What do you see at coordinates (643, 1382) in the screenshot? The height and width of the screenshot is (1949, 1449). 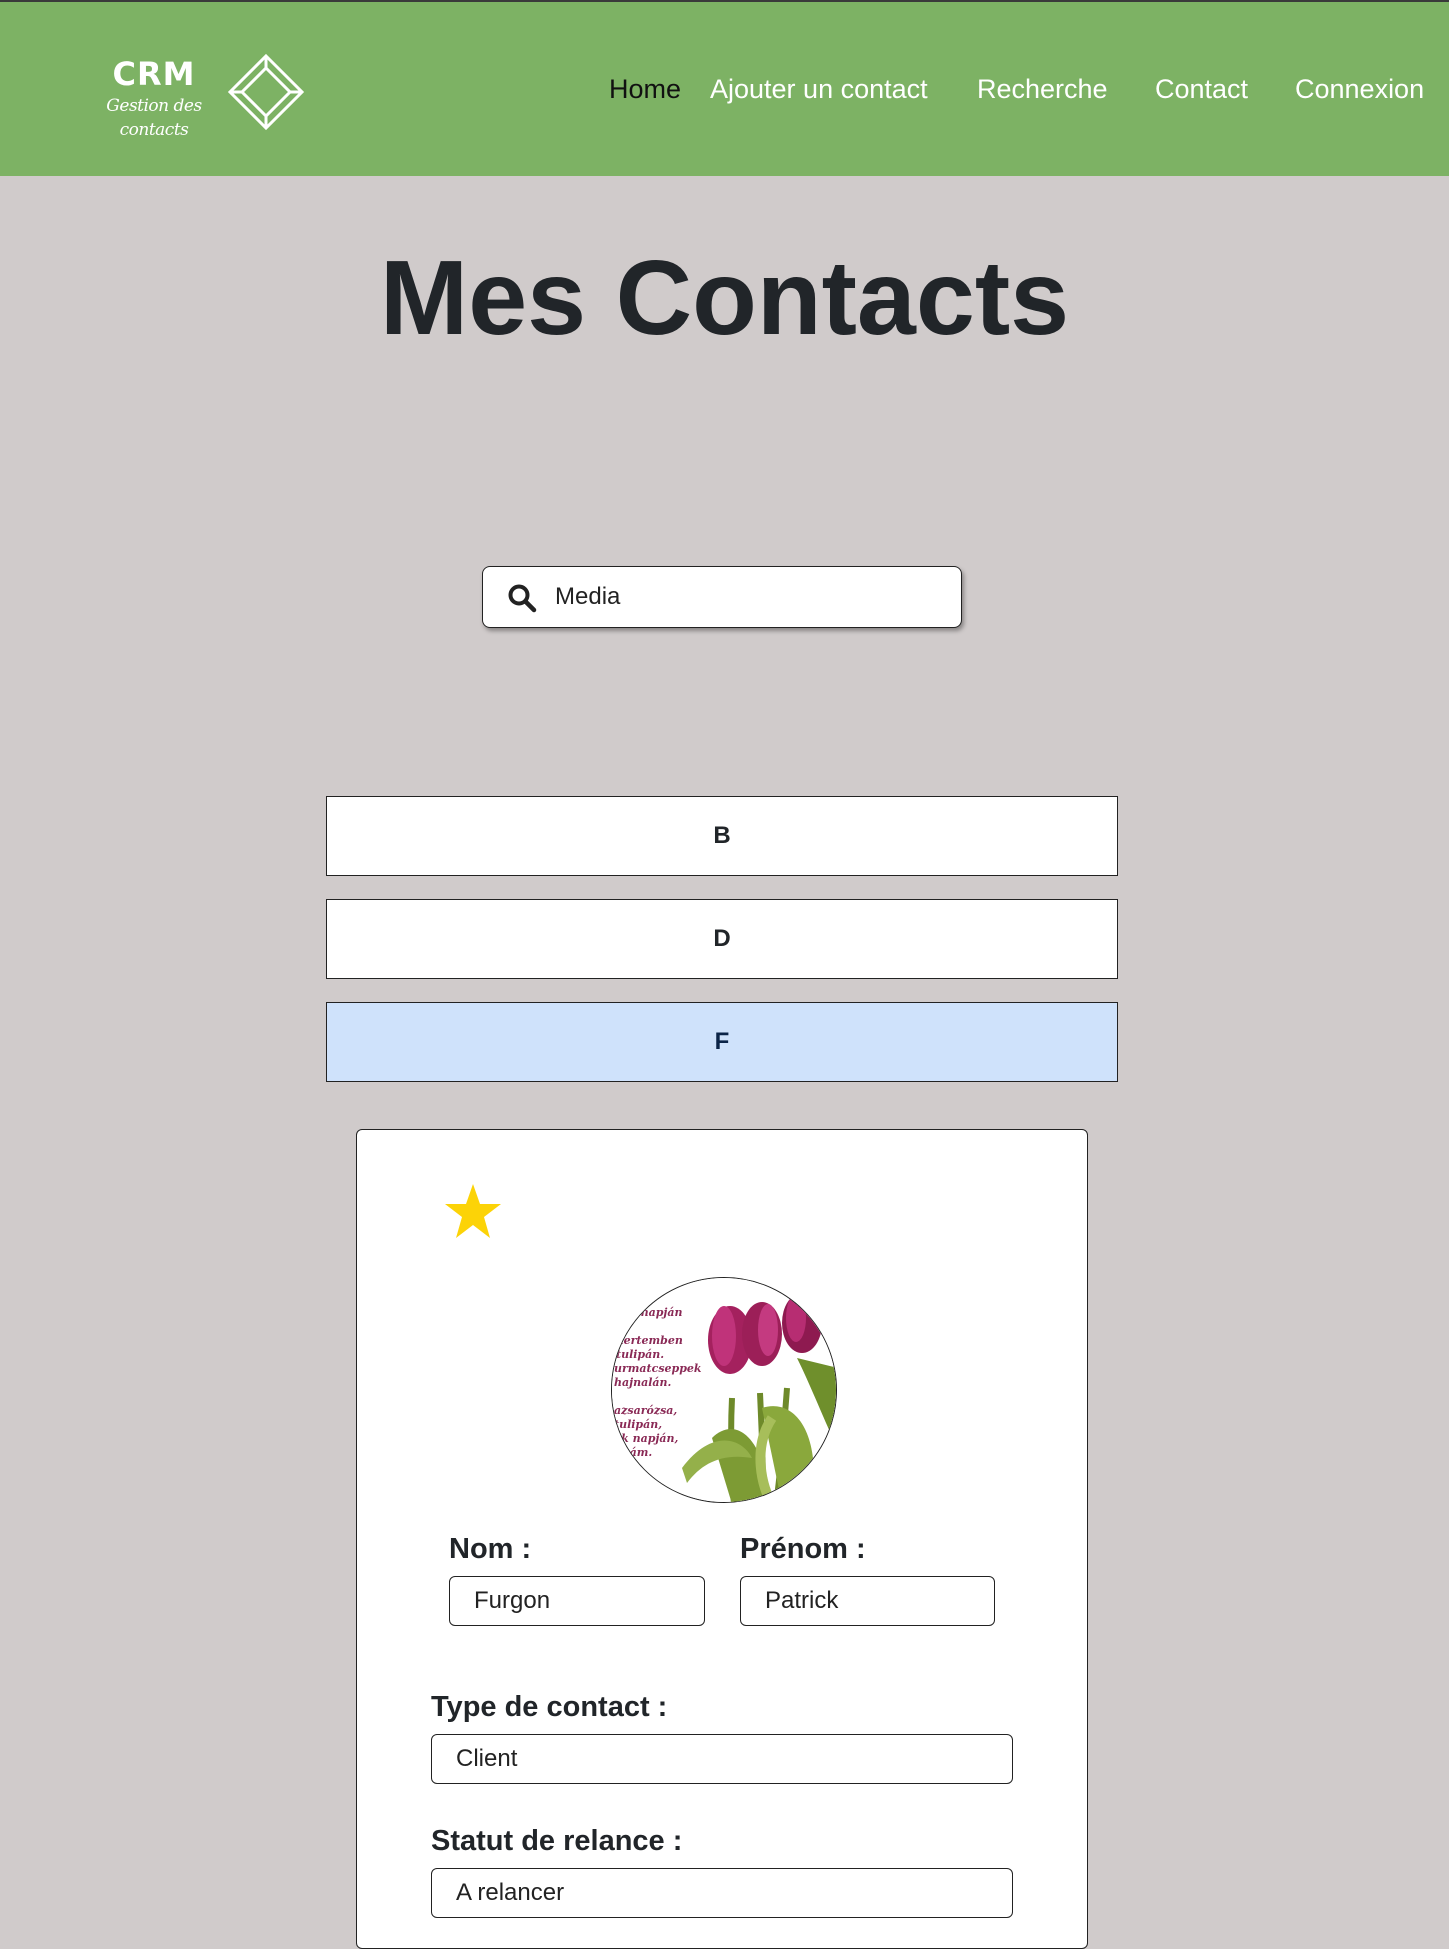 I see `svg-text: hajnalán.` at bounding box center [643, 1382].